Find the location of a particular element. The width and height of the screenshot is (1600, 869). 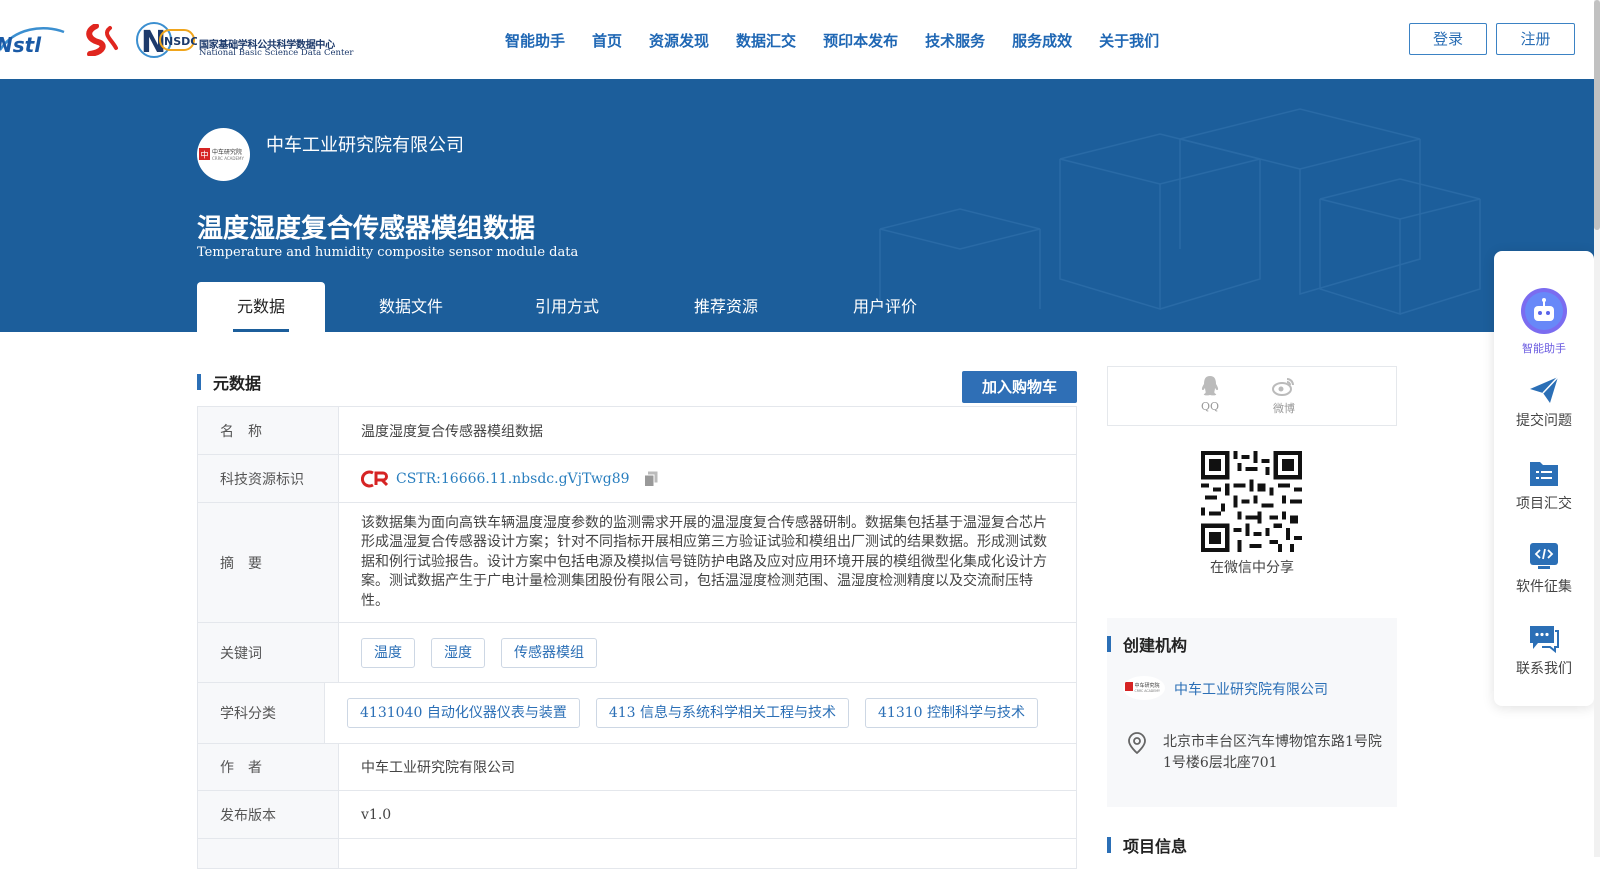

qr-caption: 在微信中分享 is located at coordinates (1252, 568).